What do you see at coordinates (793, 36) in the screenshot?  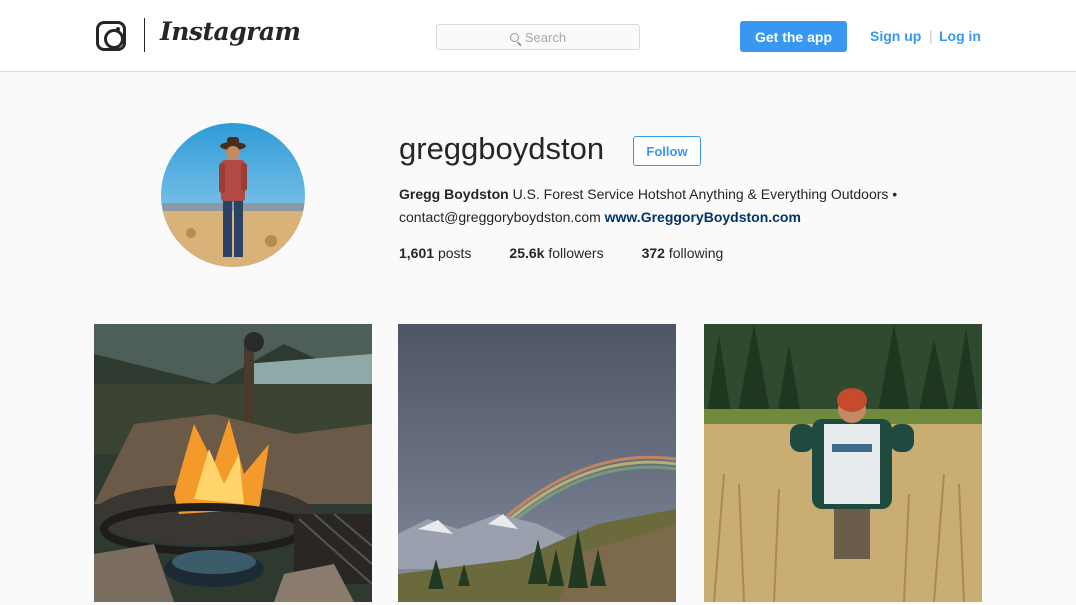 I see `get-the-app-button: Get the app` at bounding box center [793, 36].